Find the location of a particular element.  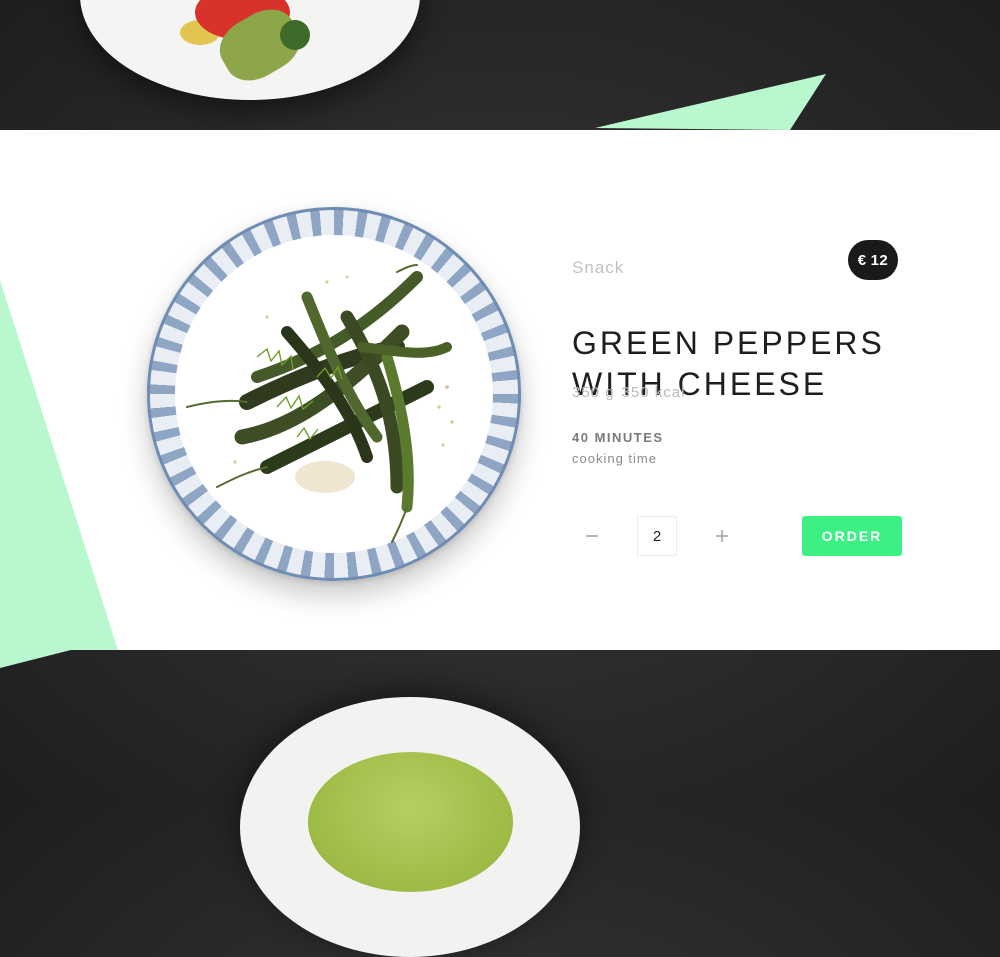

price-badge: € 12 is located at coordinates (873, 260).